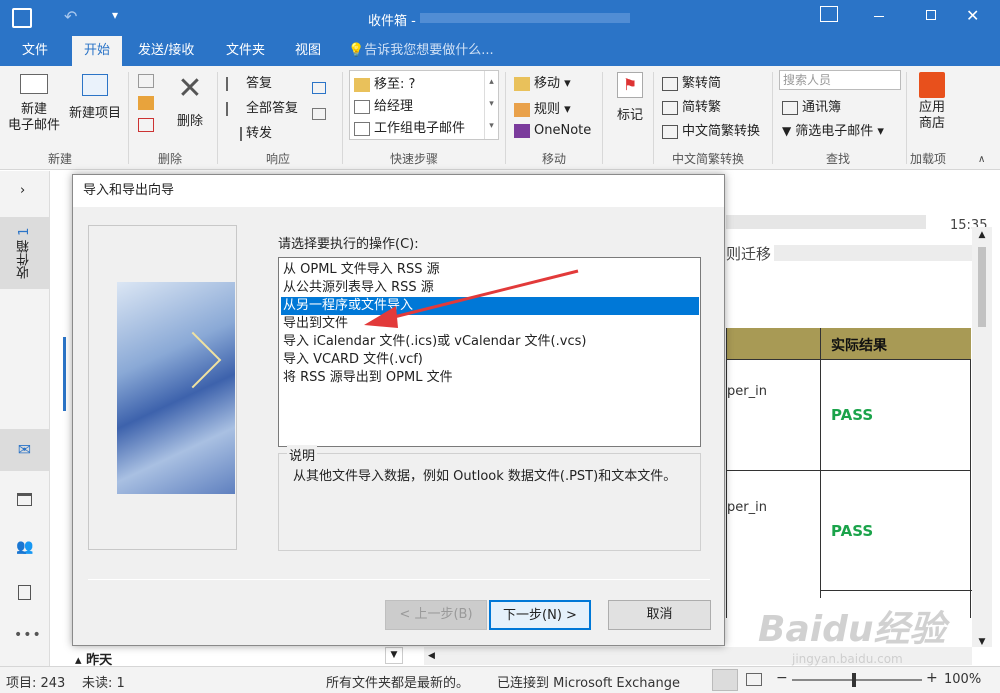 The image size is (1000, 693). What do you see at coordinates (629, 115) in the screenshot?
I see `tags-label: 标记` at bounding box center [629, 115].